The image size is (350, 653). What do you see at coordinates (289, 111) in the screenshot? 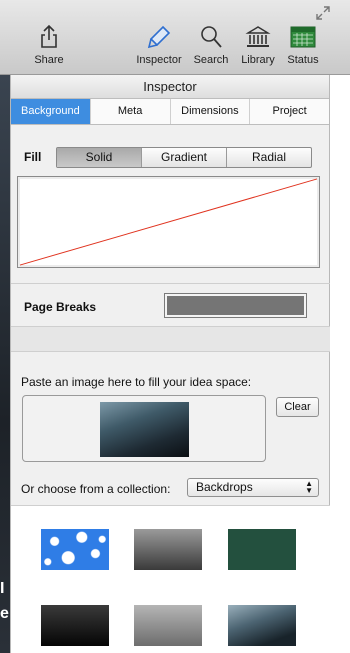
I see `tab-project: Project` at bounding box center [289, 111].